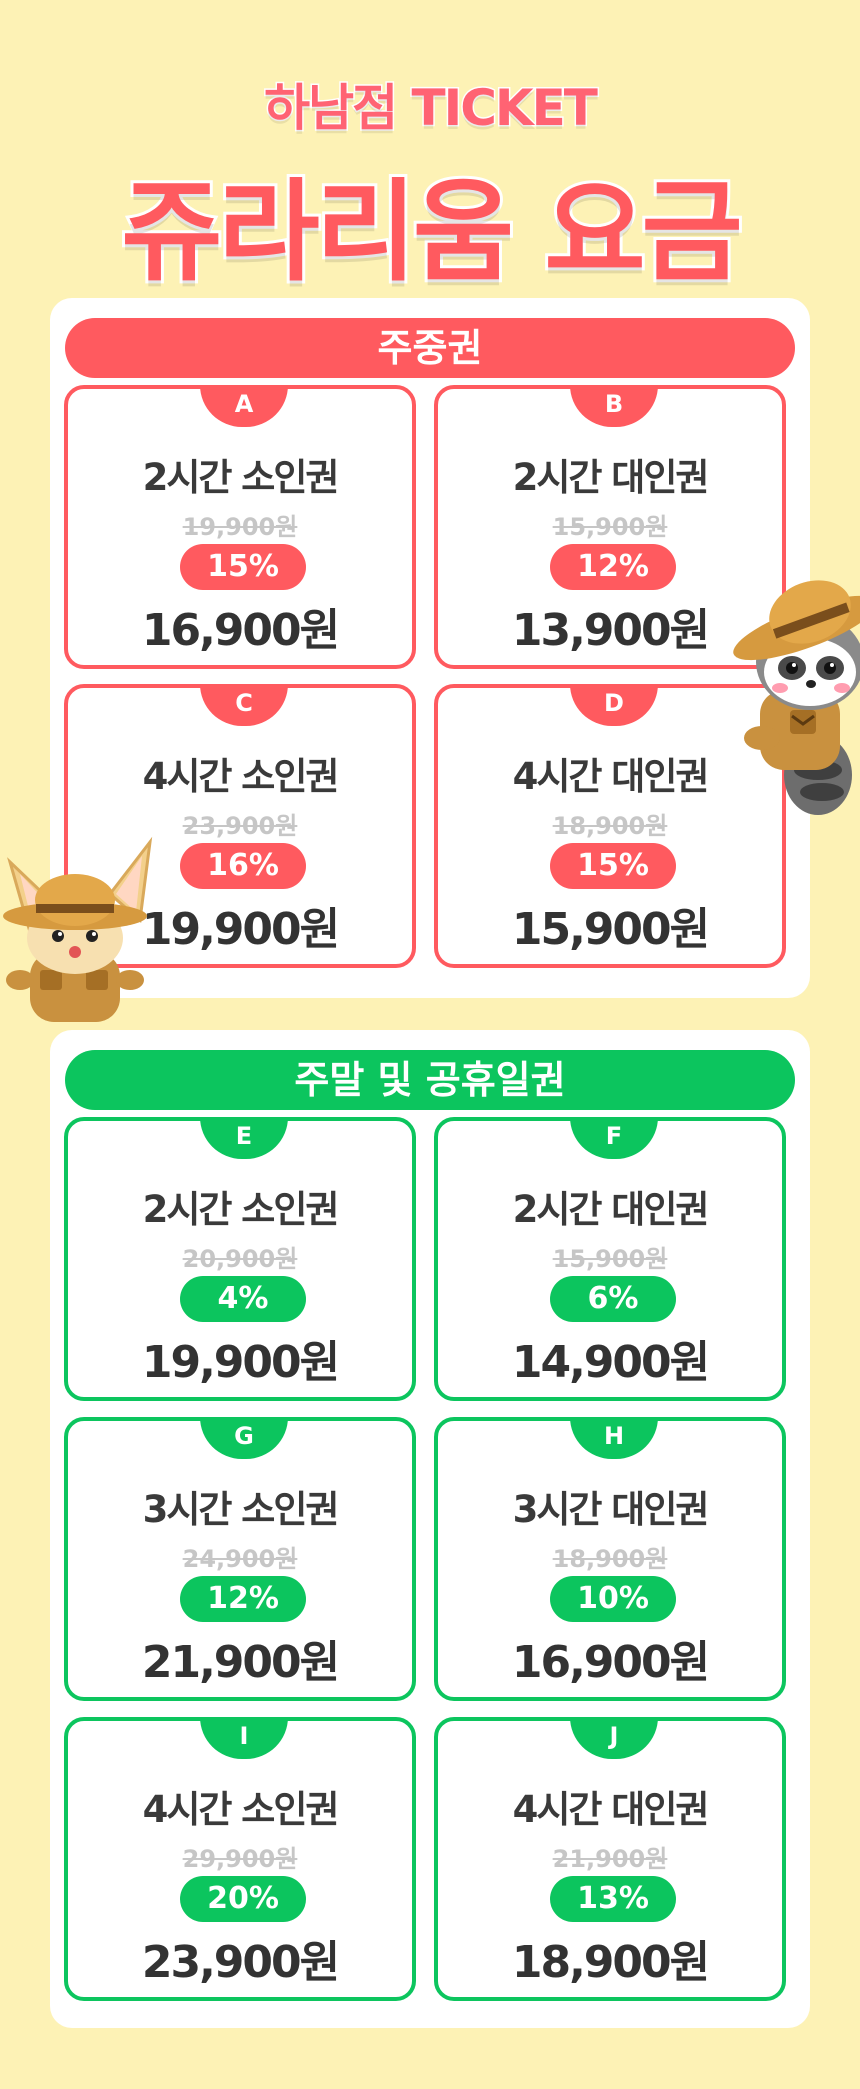 This screenshot has height=2089, width=860. Describe the element at coordinates (244, 406) in the screenshot. I see `ticket-letter-badge: A` at that location.